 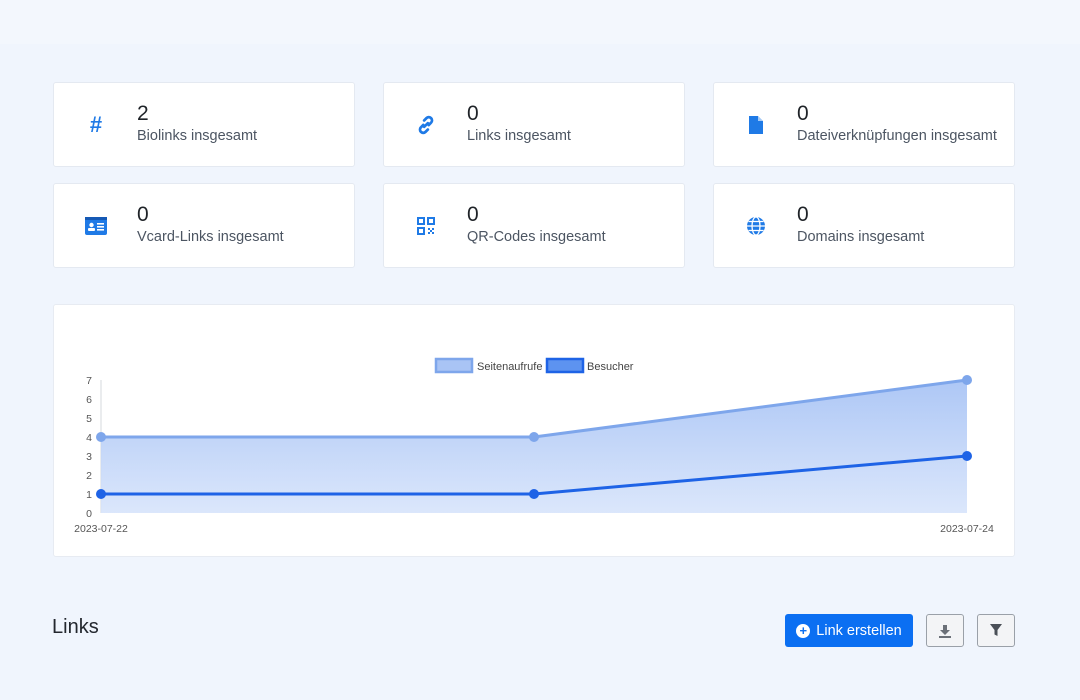 I want to click on legend-swatch-visitors, so click(x=565, y=365).